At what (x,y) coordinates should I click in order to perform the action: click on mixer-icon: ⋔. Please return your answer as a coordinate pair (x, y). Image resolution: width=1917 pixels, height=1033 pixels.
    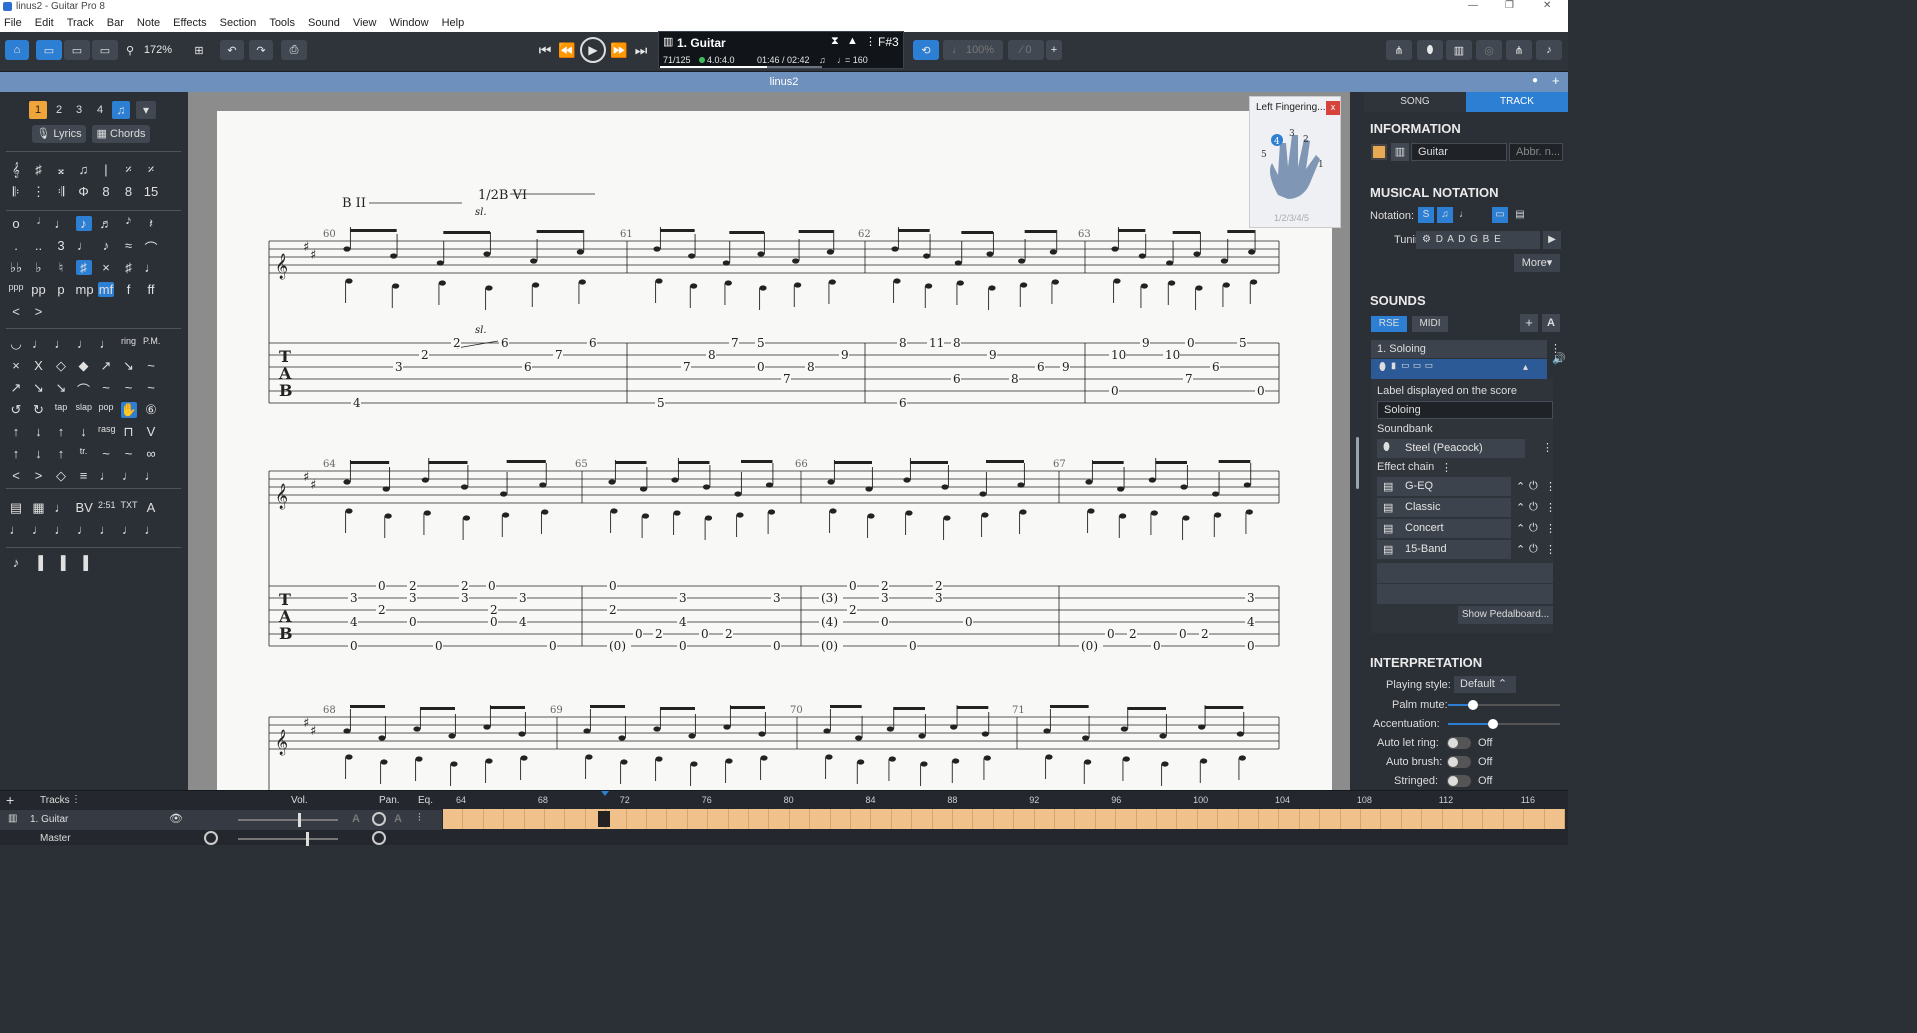
    Looking at the image, I should click on (1519, 50).